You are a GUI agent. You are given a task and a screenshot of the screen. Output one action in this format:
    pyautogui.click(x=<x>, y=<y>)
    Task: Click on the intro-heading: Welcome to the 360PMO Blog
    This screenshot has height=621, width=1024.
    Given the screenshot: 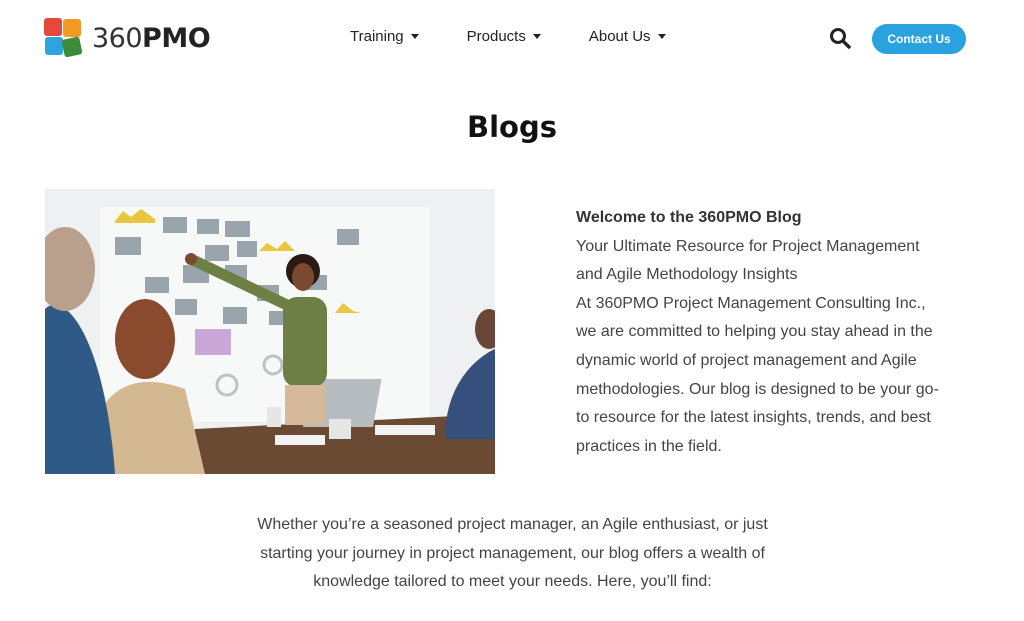 What is the action you would take?
    pyautogui.click(x=689, y=217)
    